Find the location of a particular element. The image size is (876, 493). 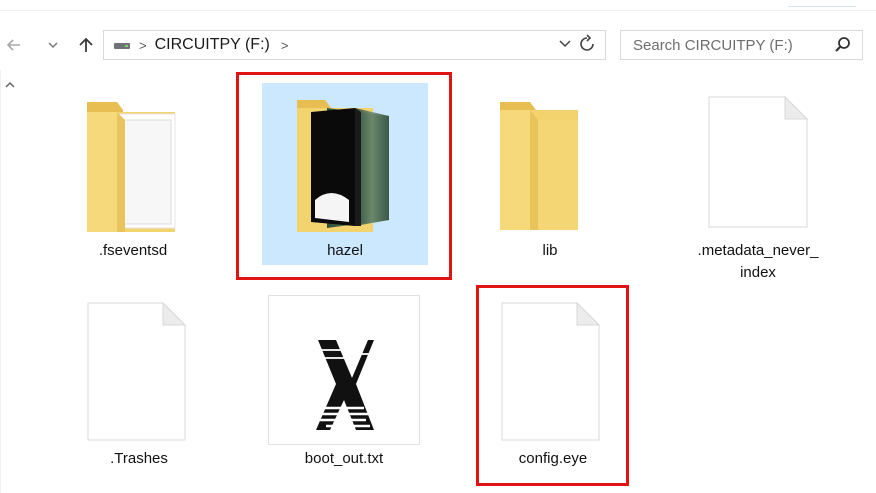

scroll-up-button is located at coordinates (10, 86).